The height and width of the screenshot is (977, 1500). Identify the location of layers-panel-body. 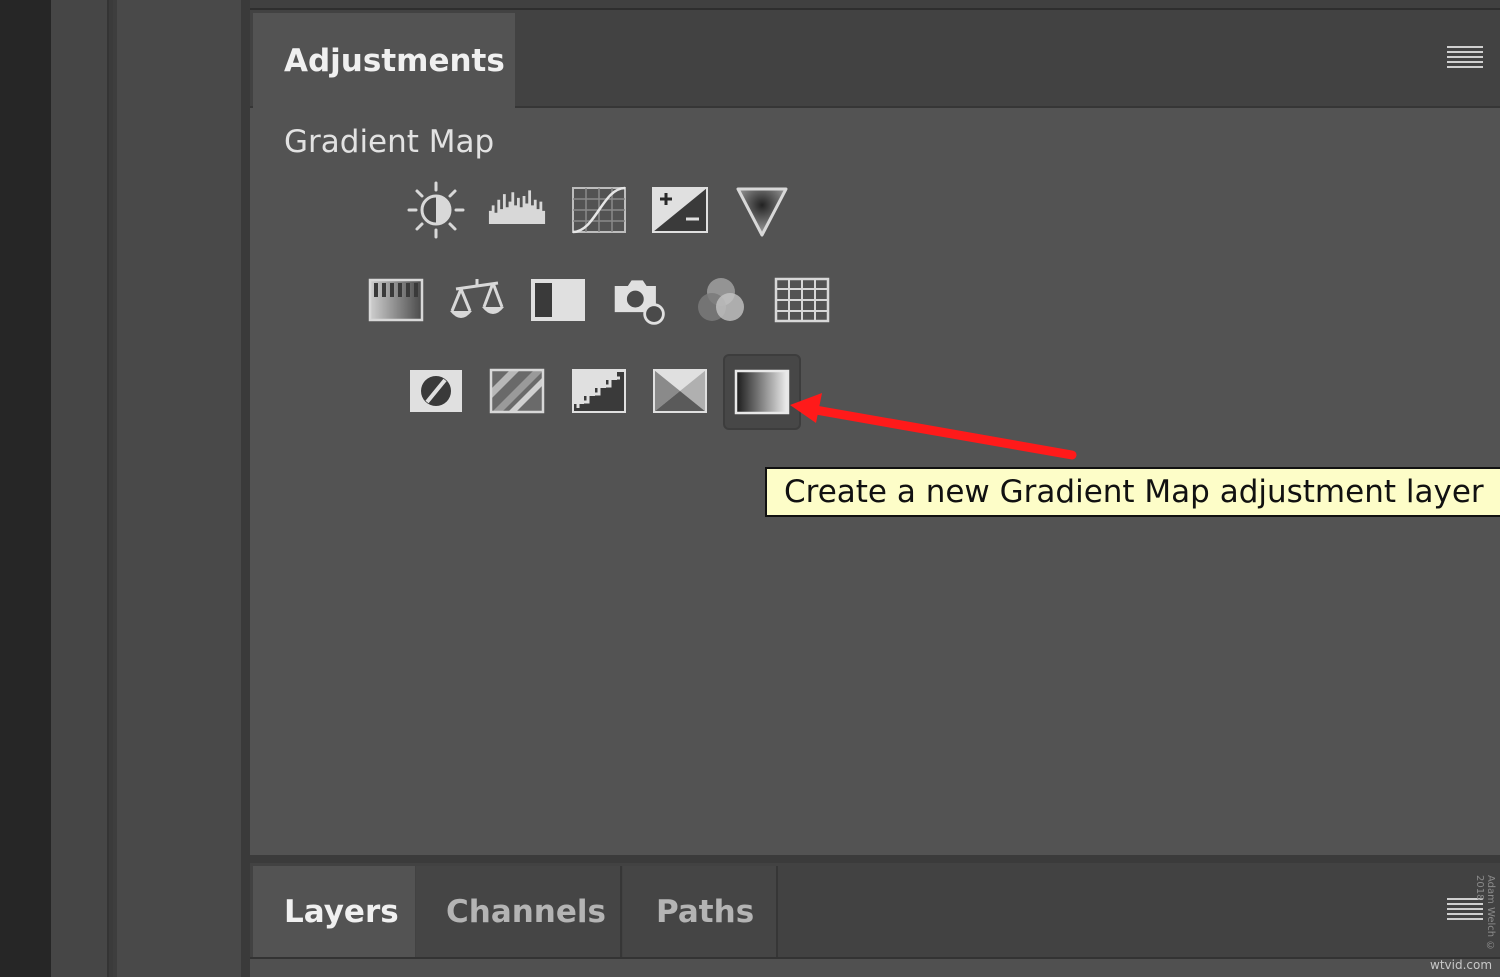
(875, 968).